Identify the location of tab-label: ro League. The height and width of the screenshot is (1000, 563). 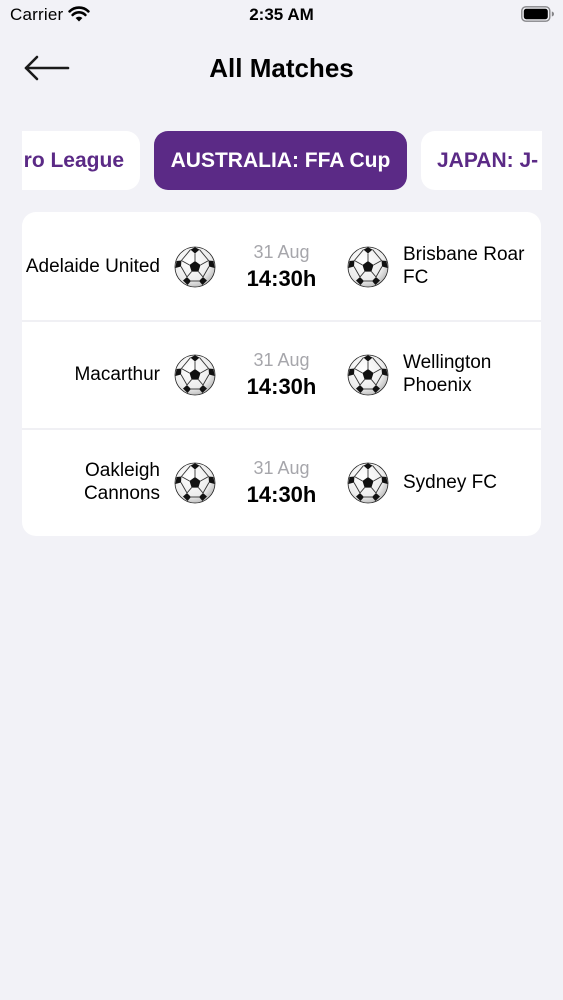
(73, 160).